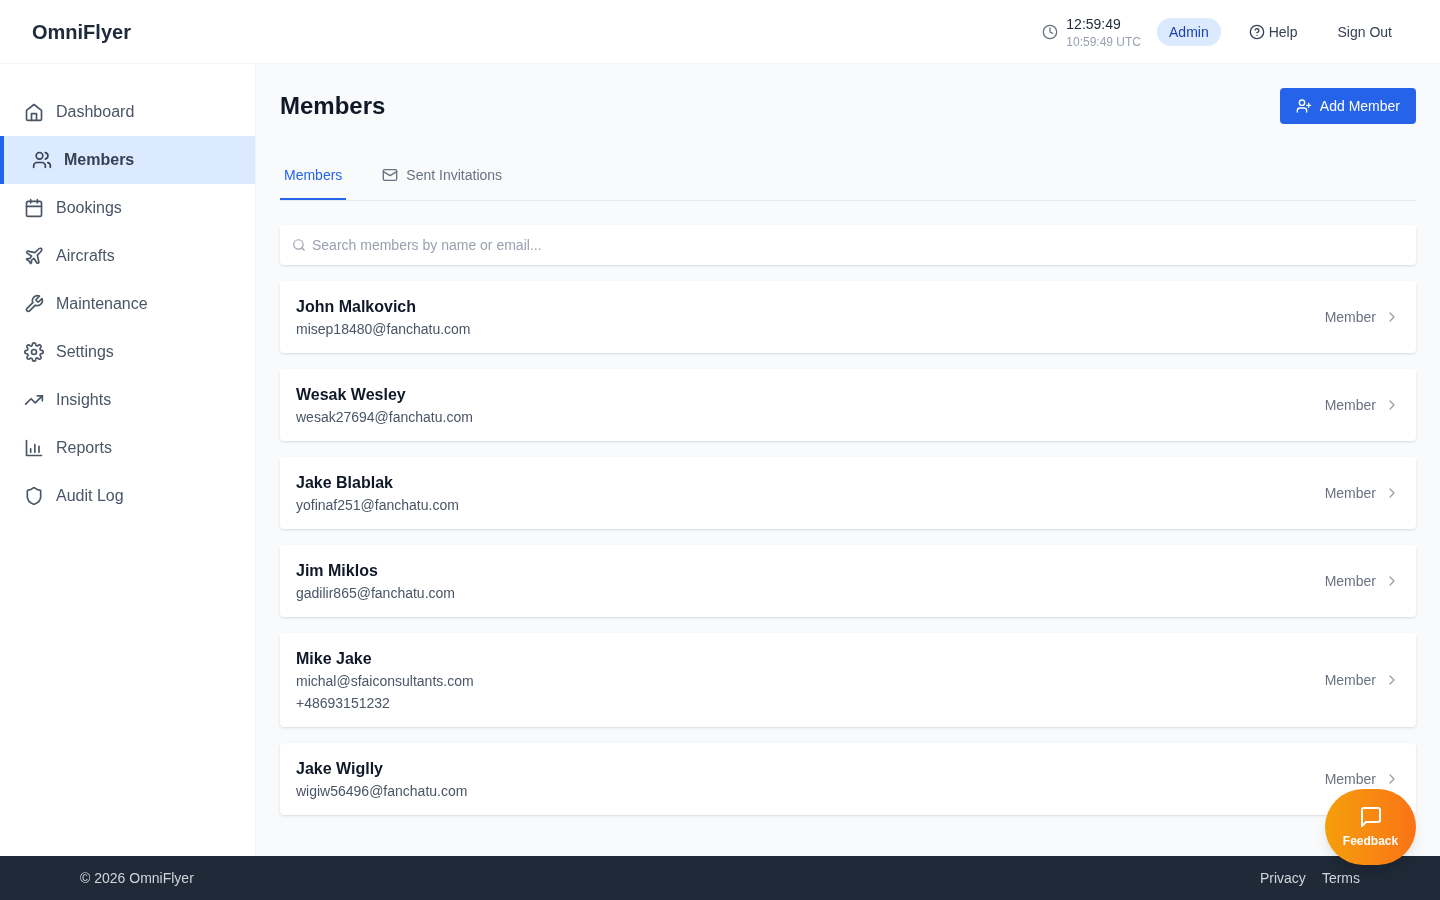  What do you see at coordinates (334, 659) in the screenshot?
I see `member-name: Mike Jake` at bounding box center [334, 659].